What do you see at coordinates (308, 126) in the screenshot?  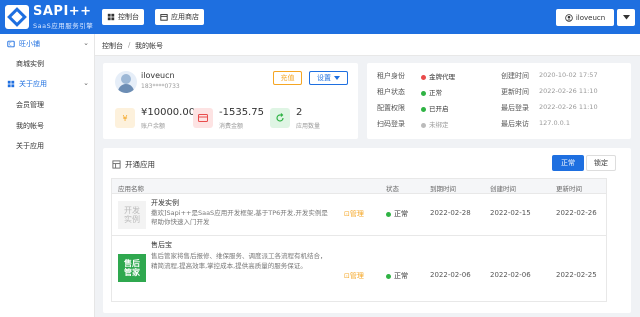 I see `app-count-label: 应用数量` at bounding box center [308, 126].